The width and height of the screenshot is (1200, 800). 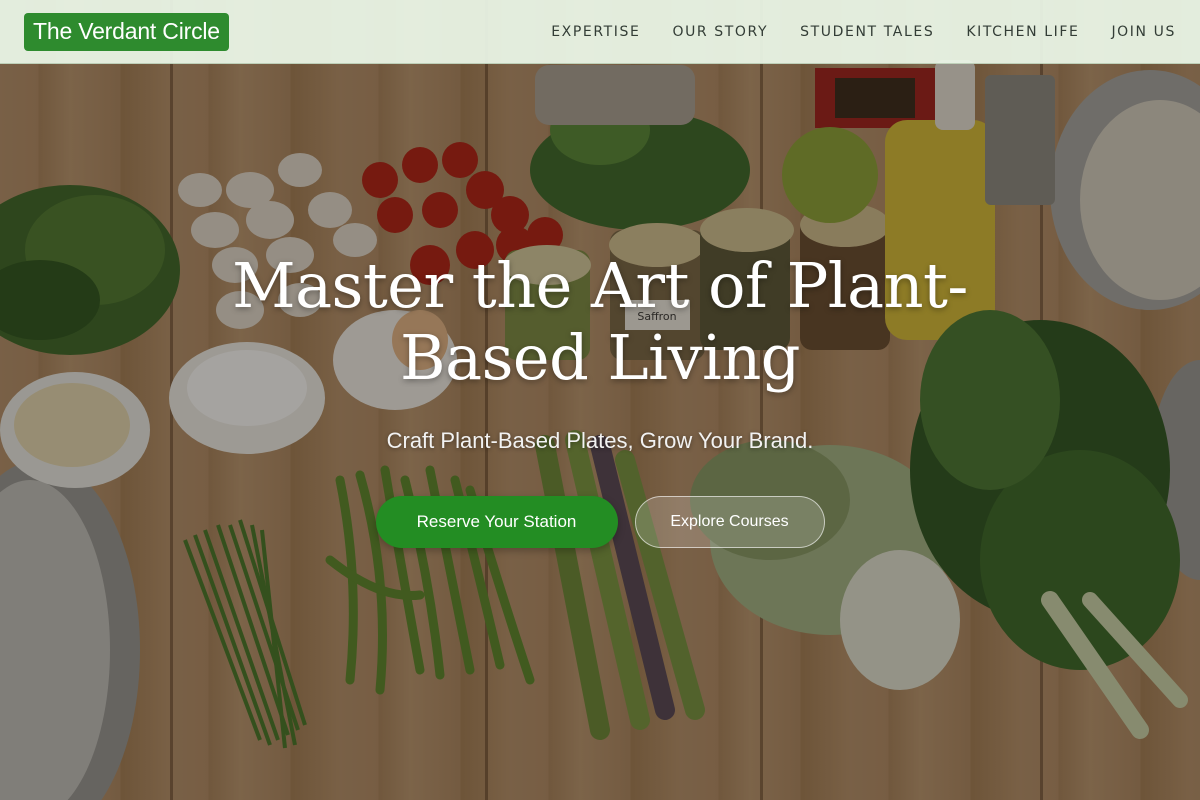 I want to click on cta-group: Reserve Your Station Explore Courses, so click(x=600, y=522).